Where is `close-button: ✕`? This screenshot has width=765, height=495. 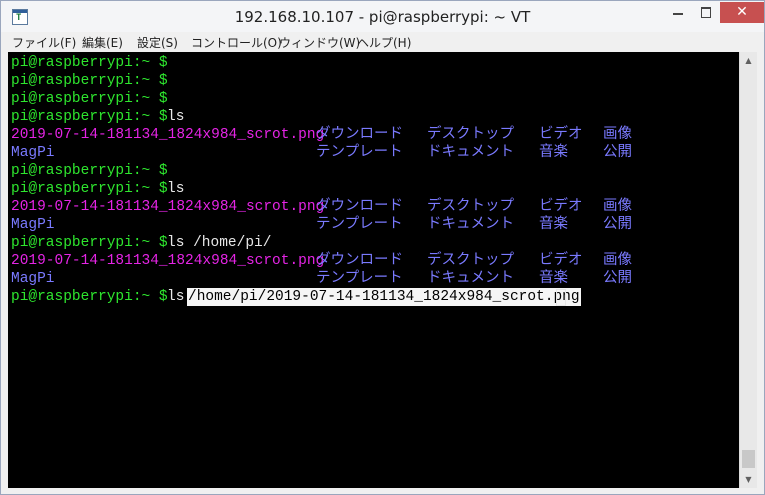 close-button: ✕ is located at coordinates (742, 12).